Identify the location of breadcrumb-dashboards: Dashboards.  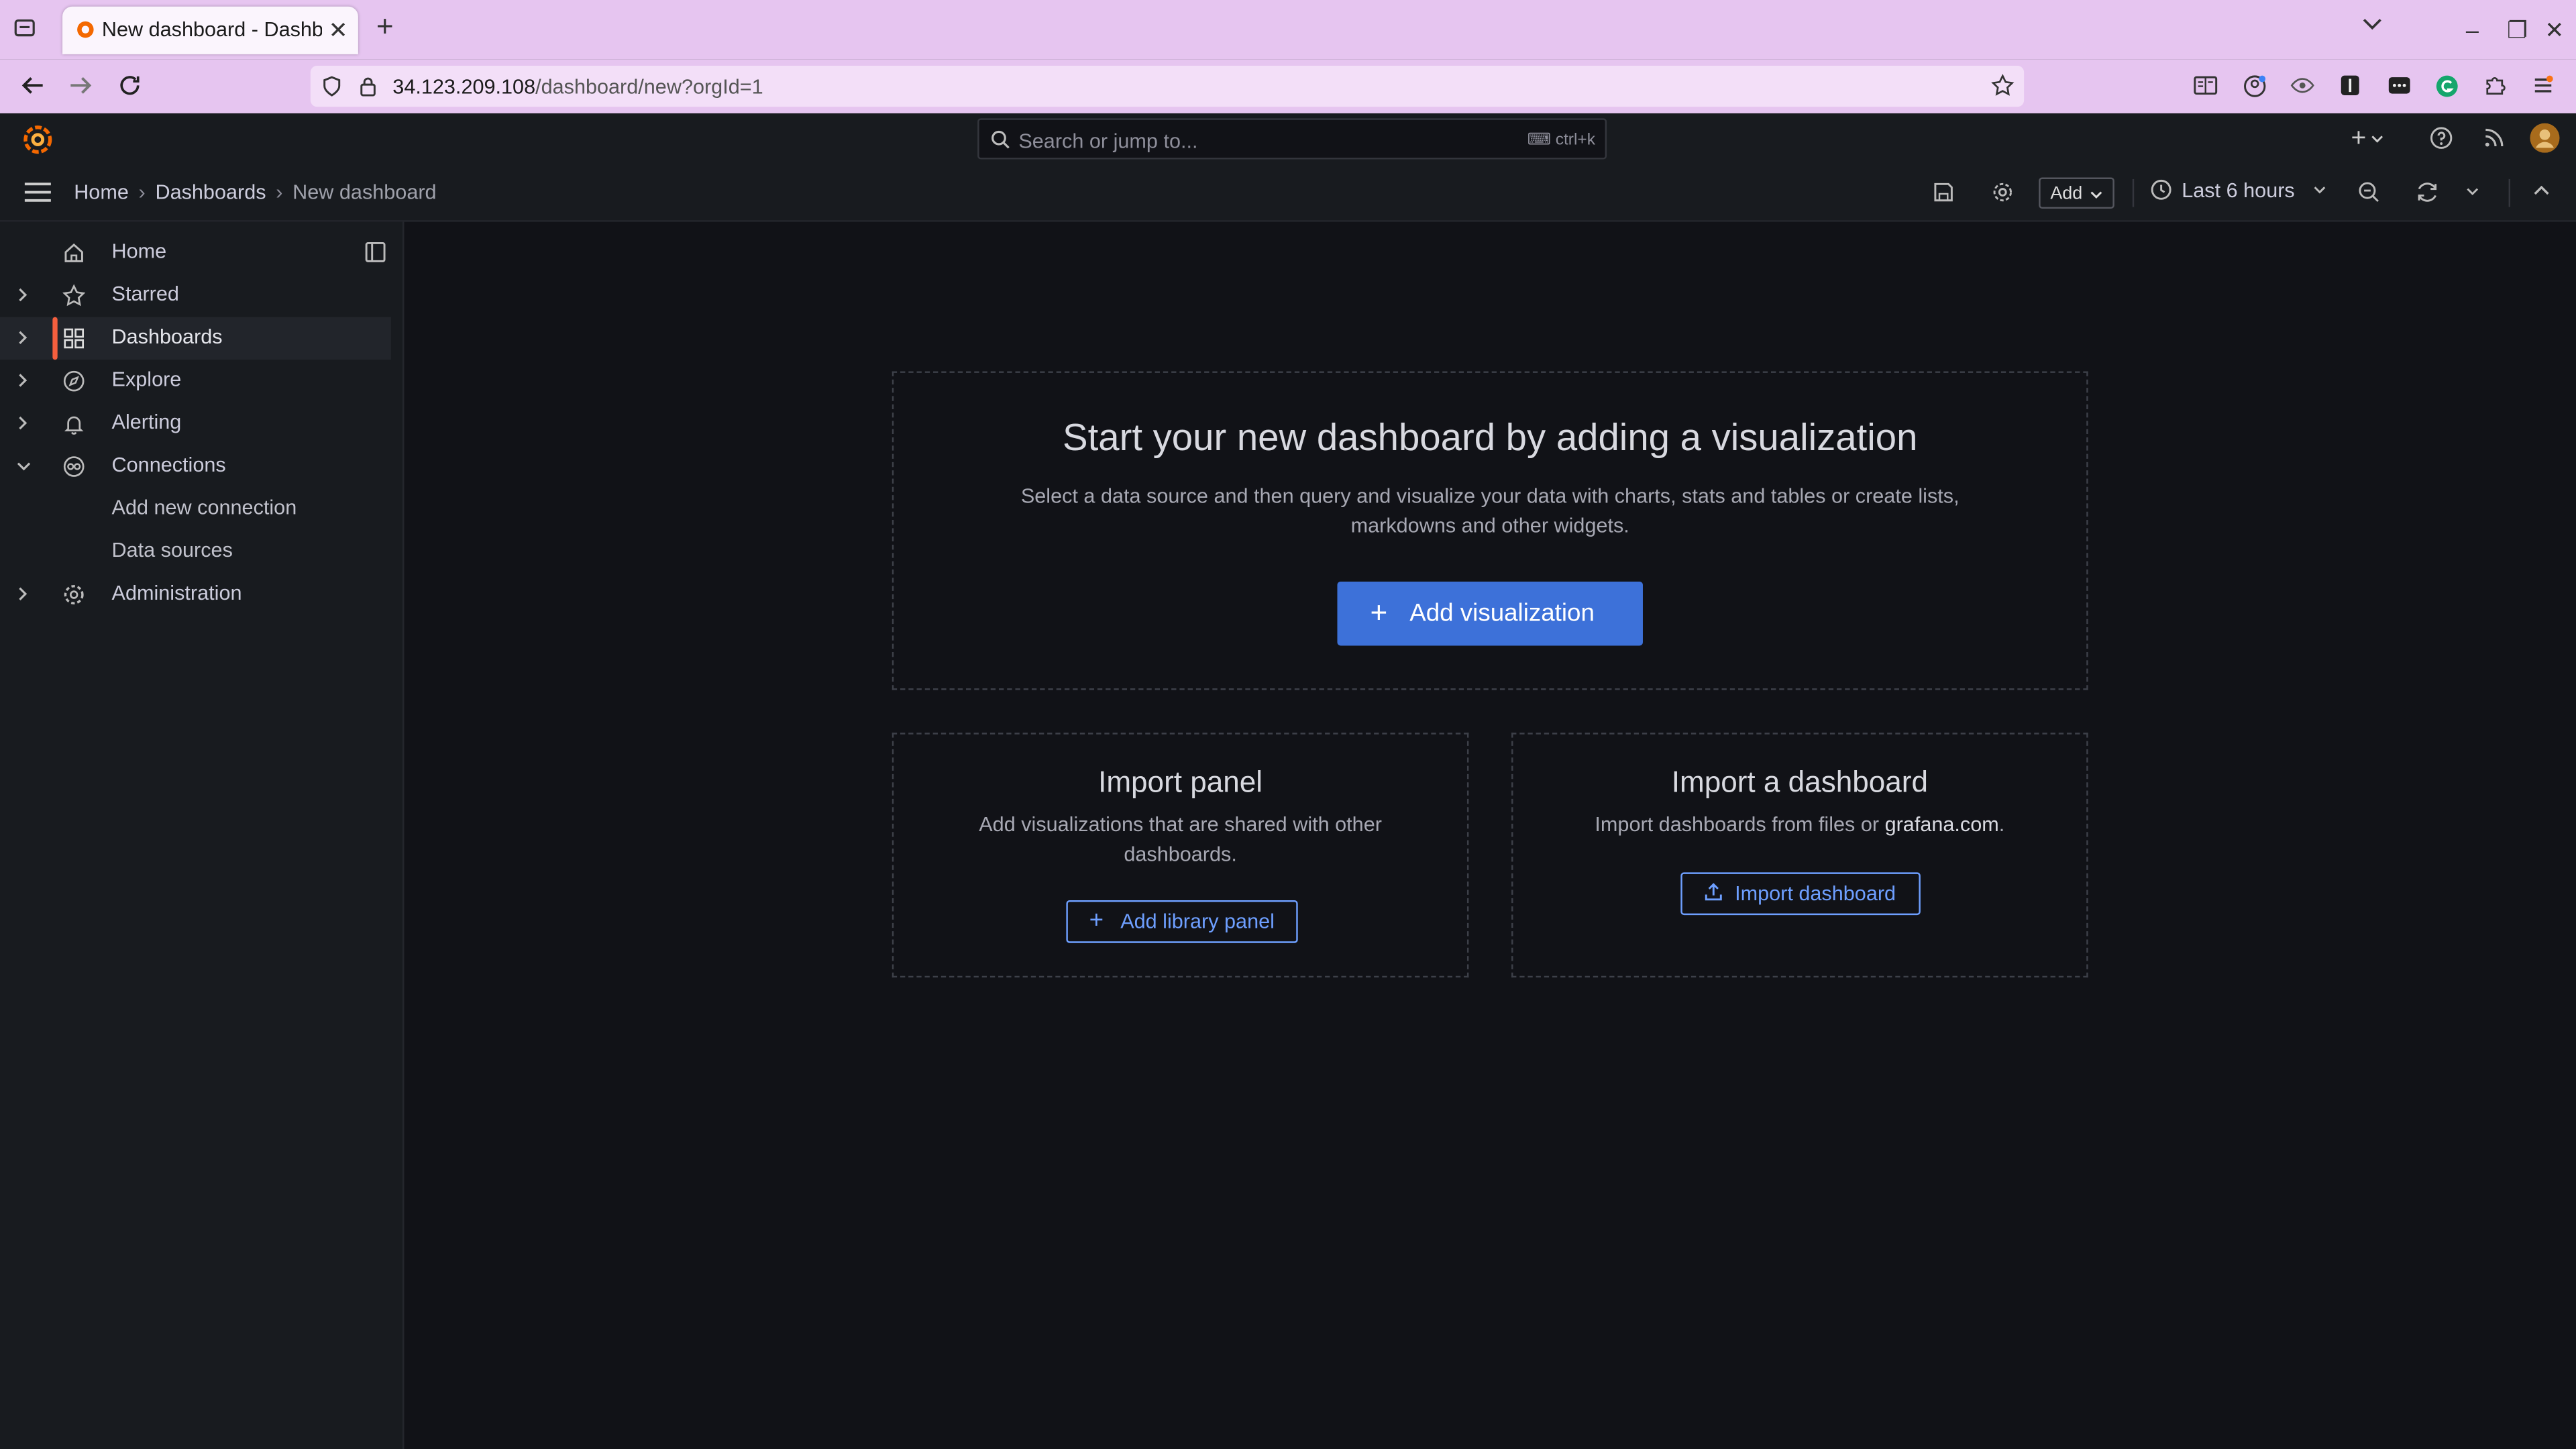
(210, 191).